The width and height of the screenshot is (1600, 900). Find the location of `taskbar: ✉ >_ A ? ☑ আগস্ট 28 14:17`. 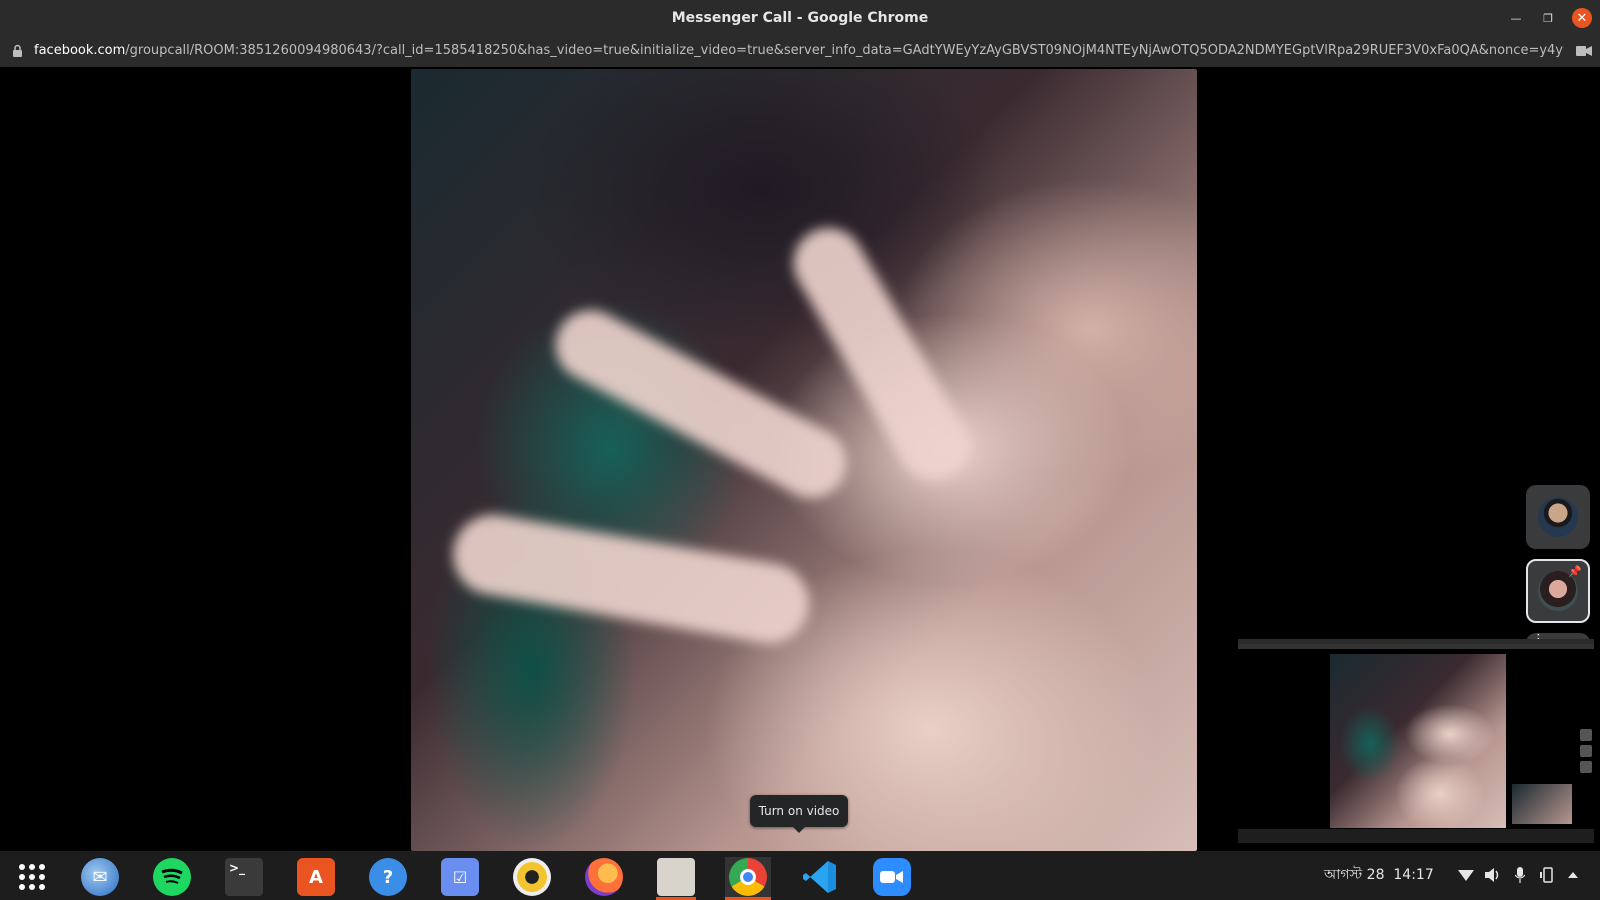

taskbar: ✉ >_ A ? ☑ আগস্ট 28 14:17 is located at coordinates (800, 875).